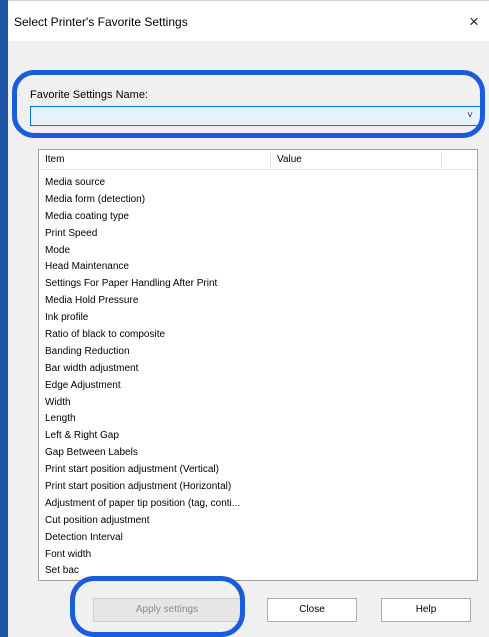 This screenshot has width=489, height=637. What do you see at coordinates (289, 159) in the screenshot?
I see `column-header-value: Value` at bounding box center [289, 159].